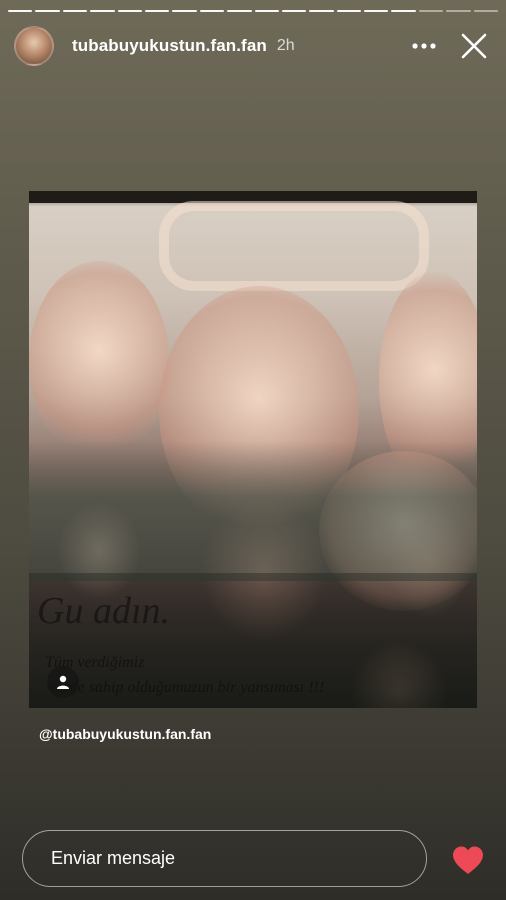  What do you see at coordinates (169, 46) in the screenshot?
I see `author-username: tubabuyukustun.fan.fan` at bounding box center [169, 46].